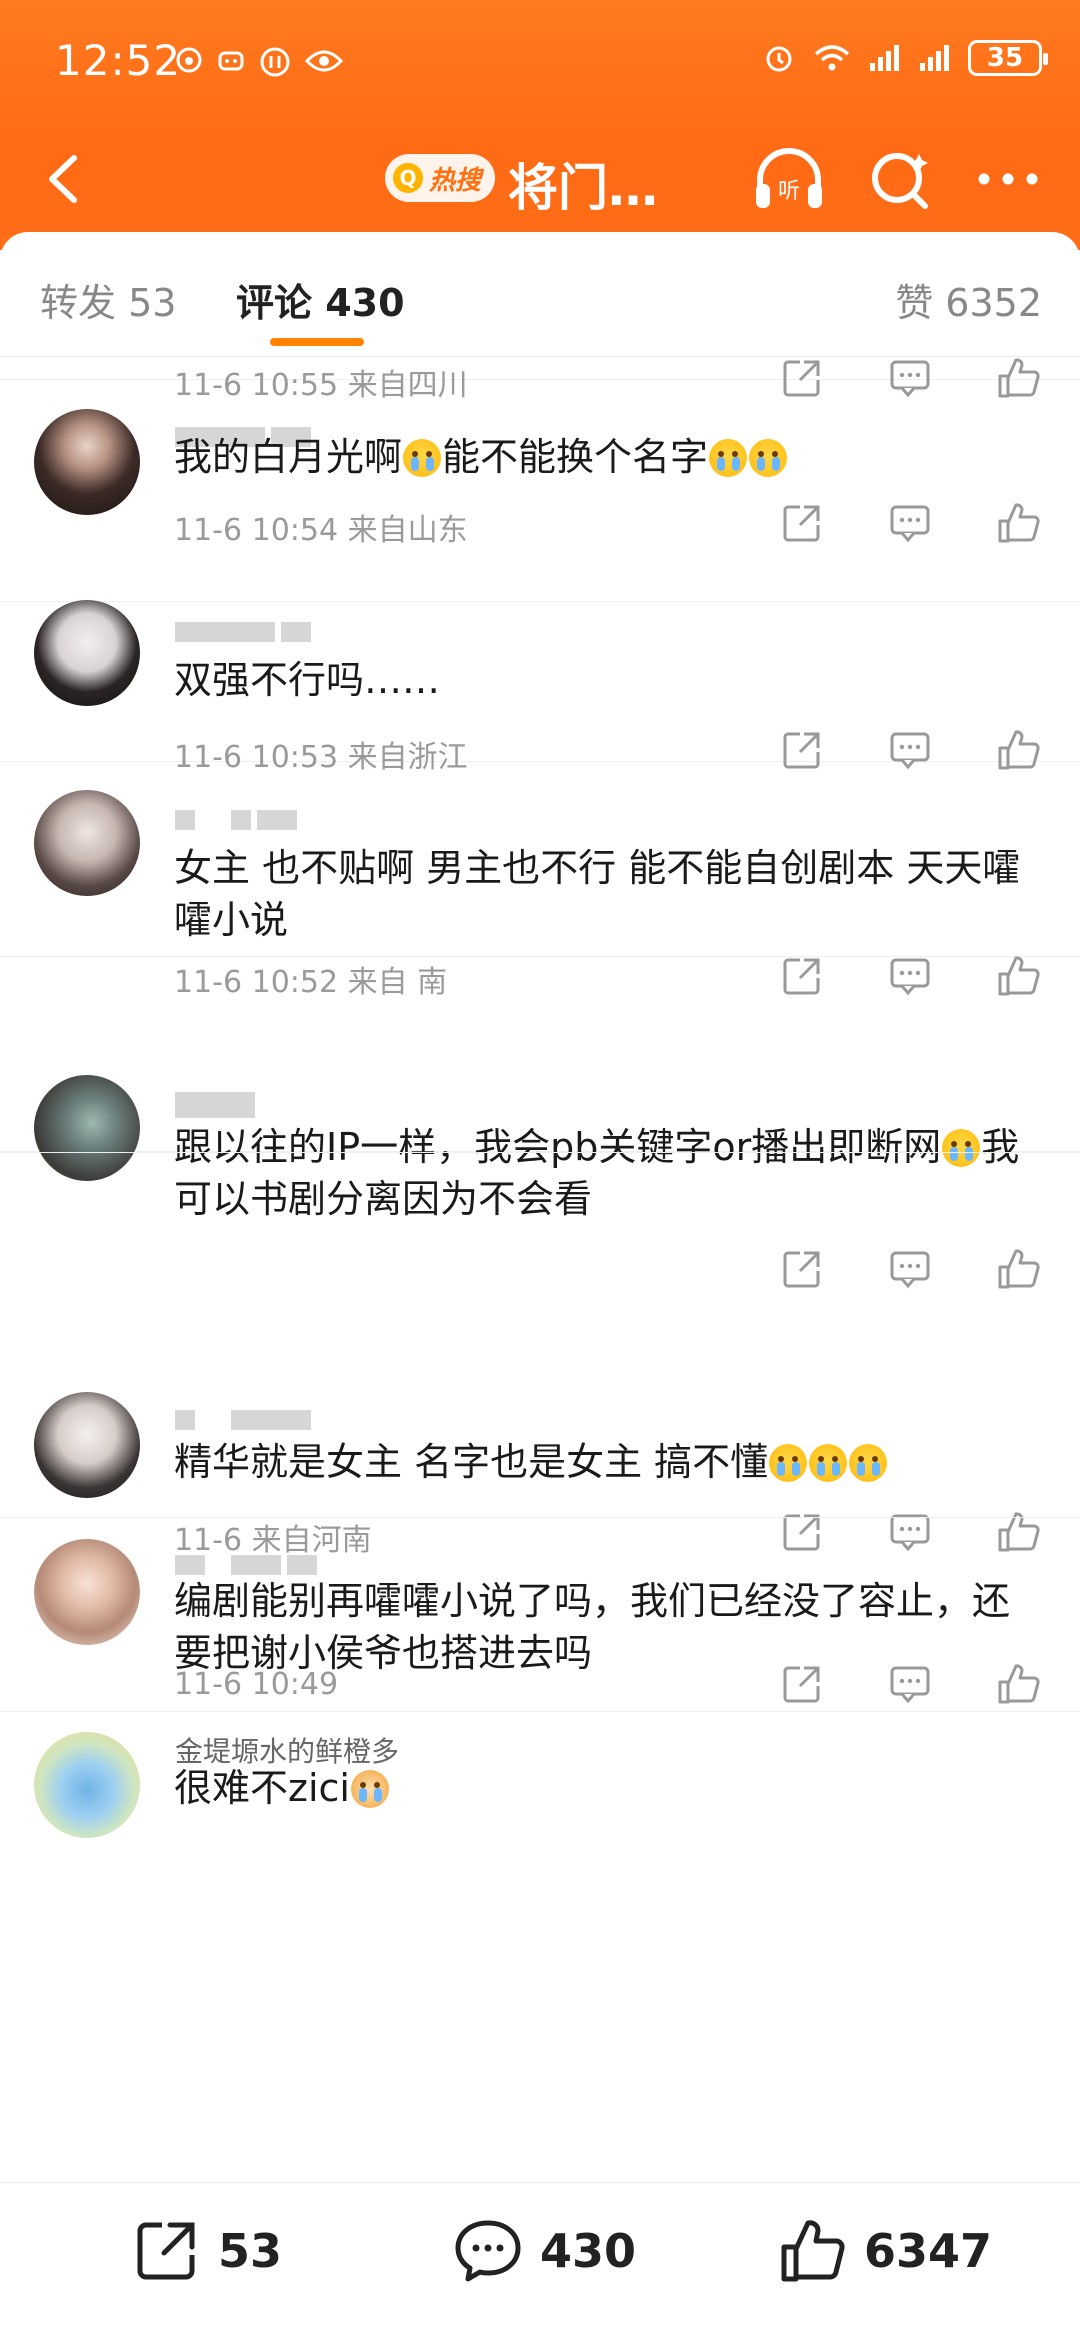 The height and width of the screenshot is (2331, 1080). Describe the element at coordinates (369, 1789) in the screenshot. I see `dog-emoji-icon` at that location.